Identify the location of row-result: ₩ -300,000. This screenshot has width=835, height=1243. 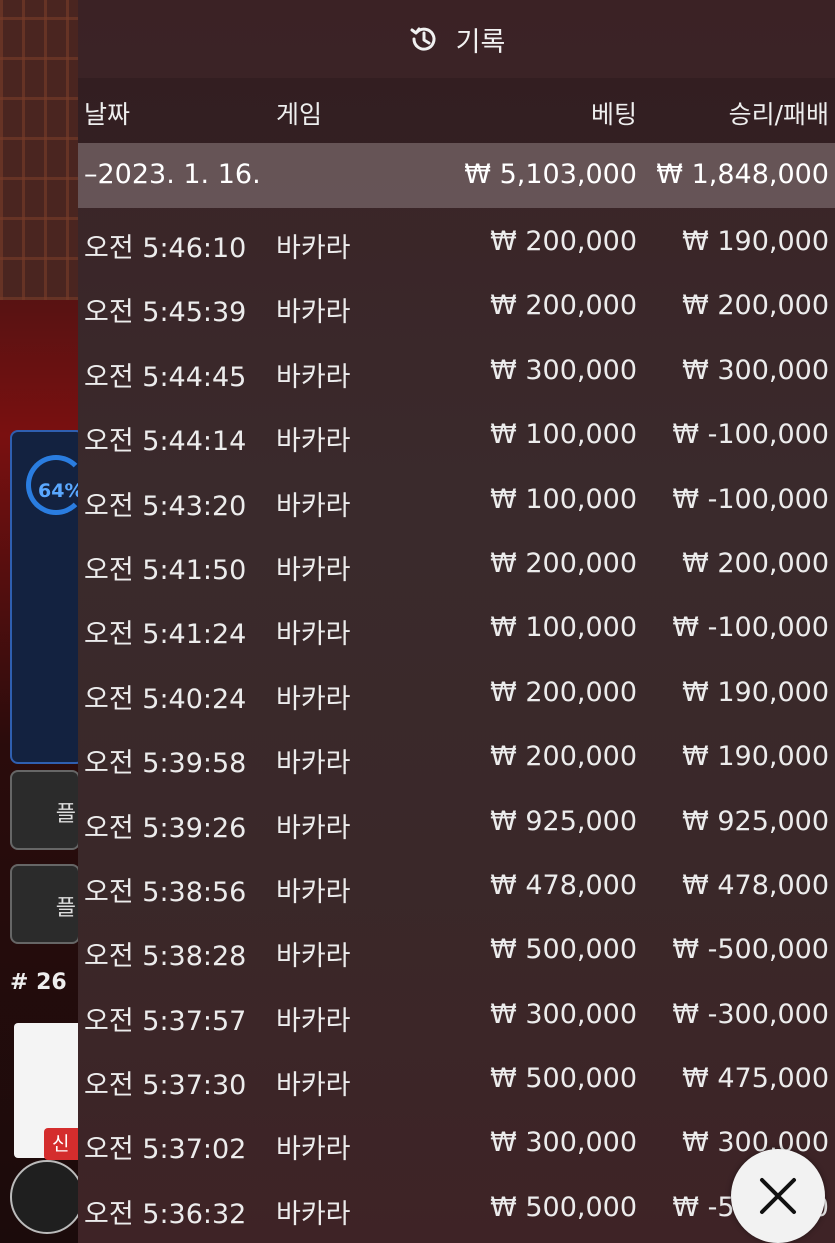
(750, 1014).